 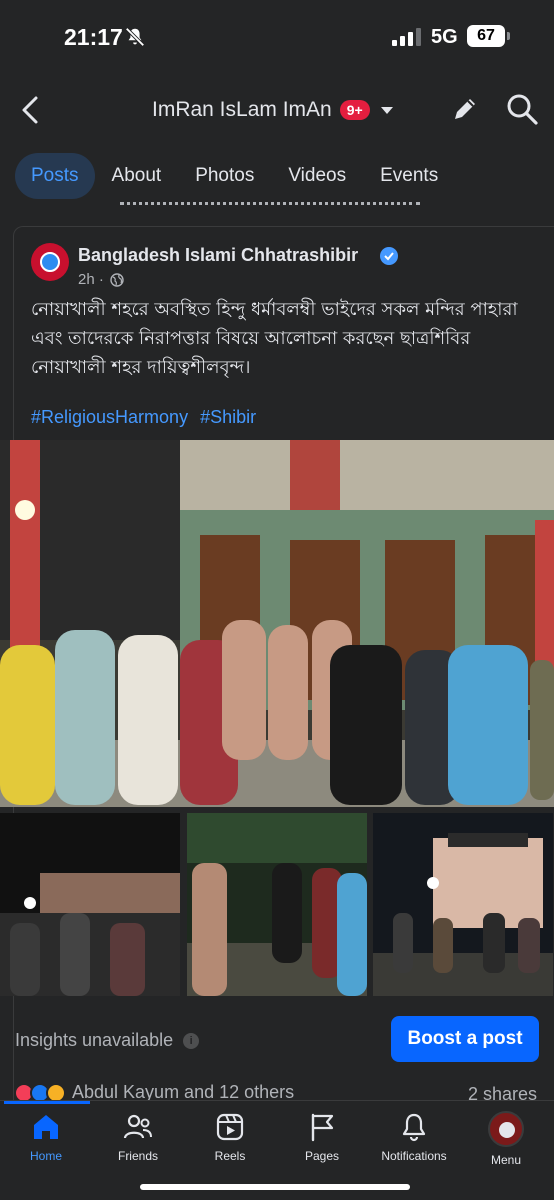 I want to click on bell-slash-icon, so click(x=135, y=37).